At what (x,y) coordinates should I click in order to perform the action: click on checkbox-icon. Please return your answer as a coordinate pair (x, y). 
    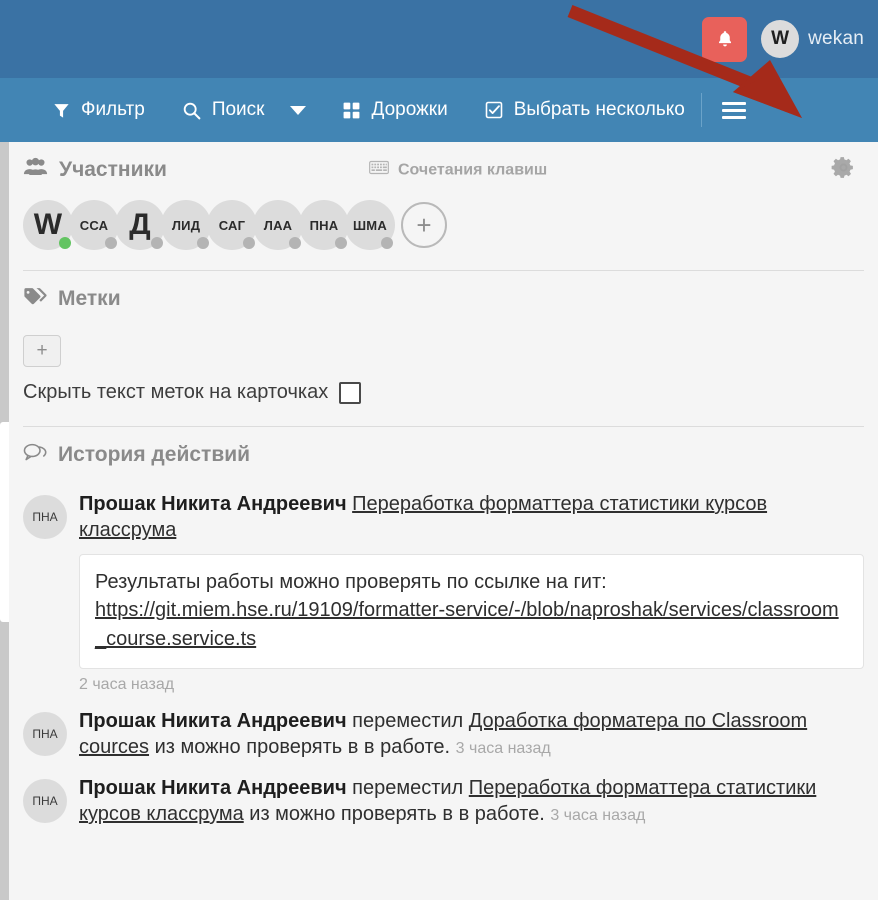
    Looking at the image, I should click on (494, 110).